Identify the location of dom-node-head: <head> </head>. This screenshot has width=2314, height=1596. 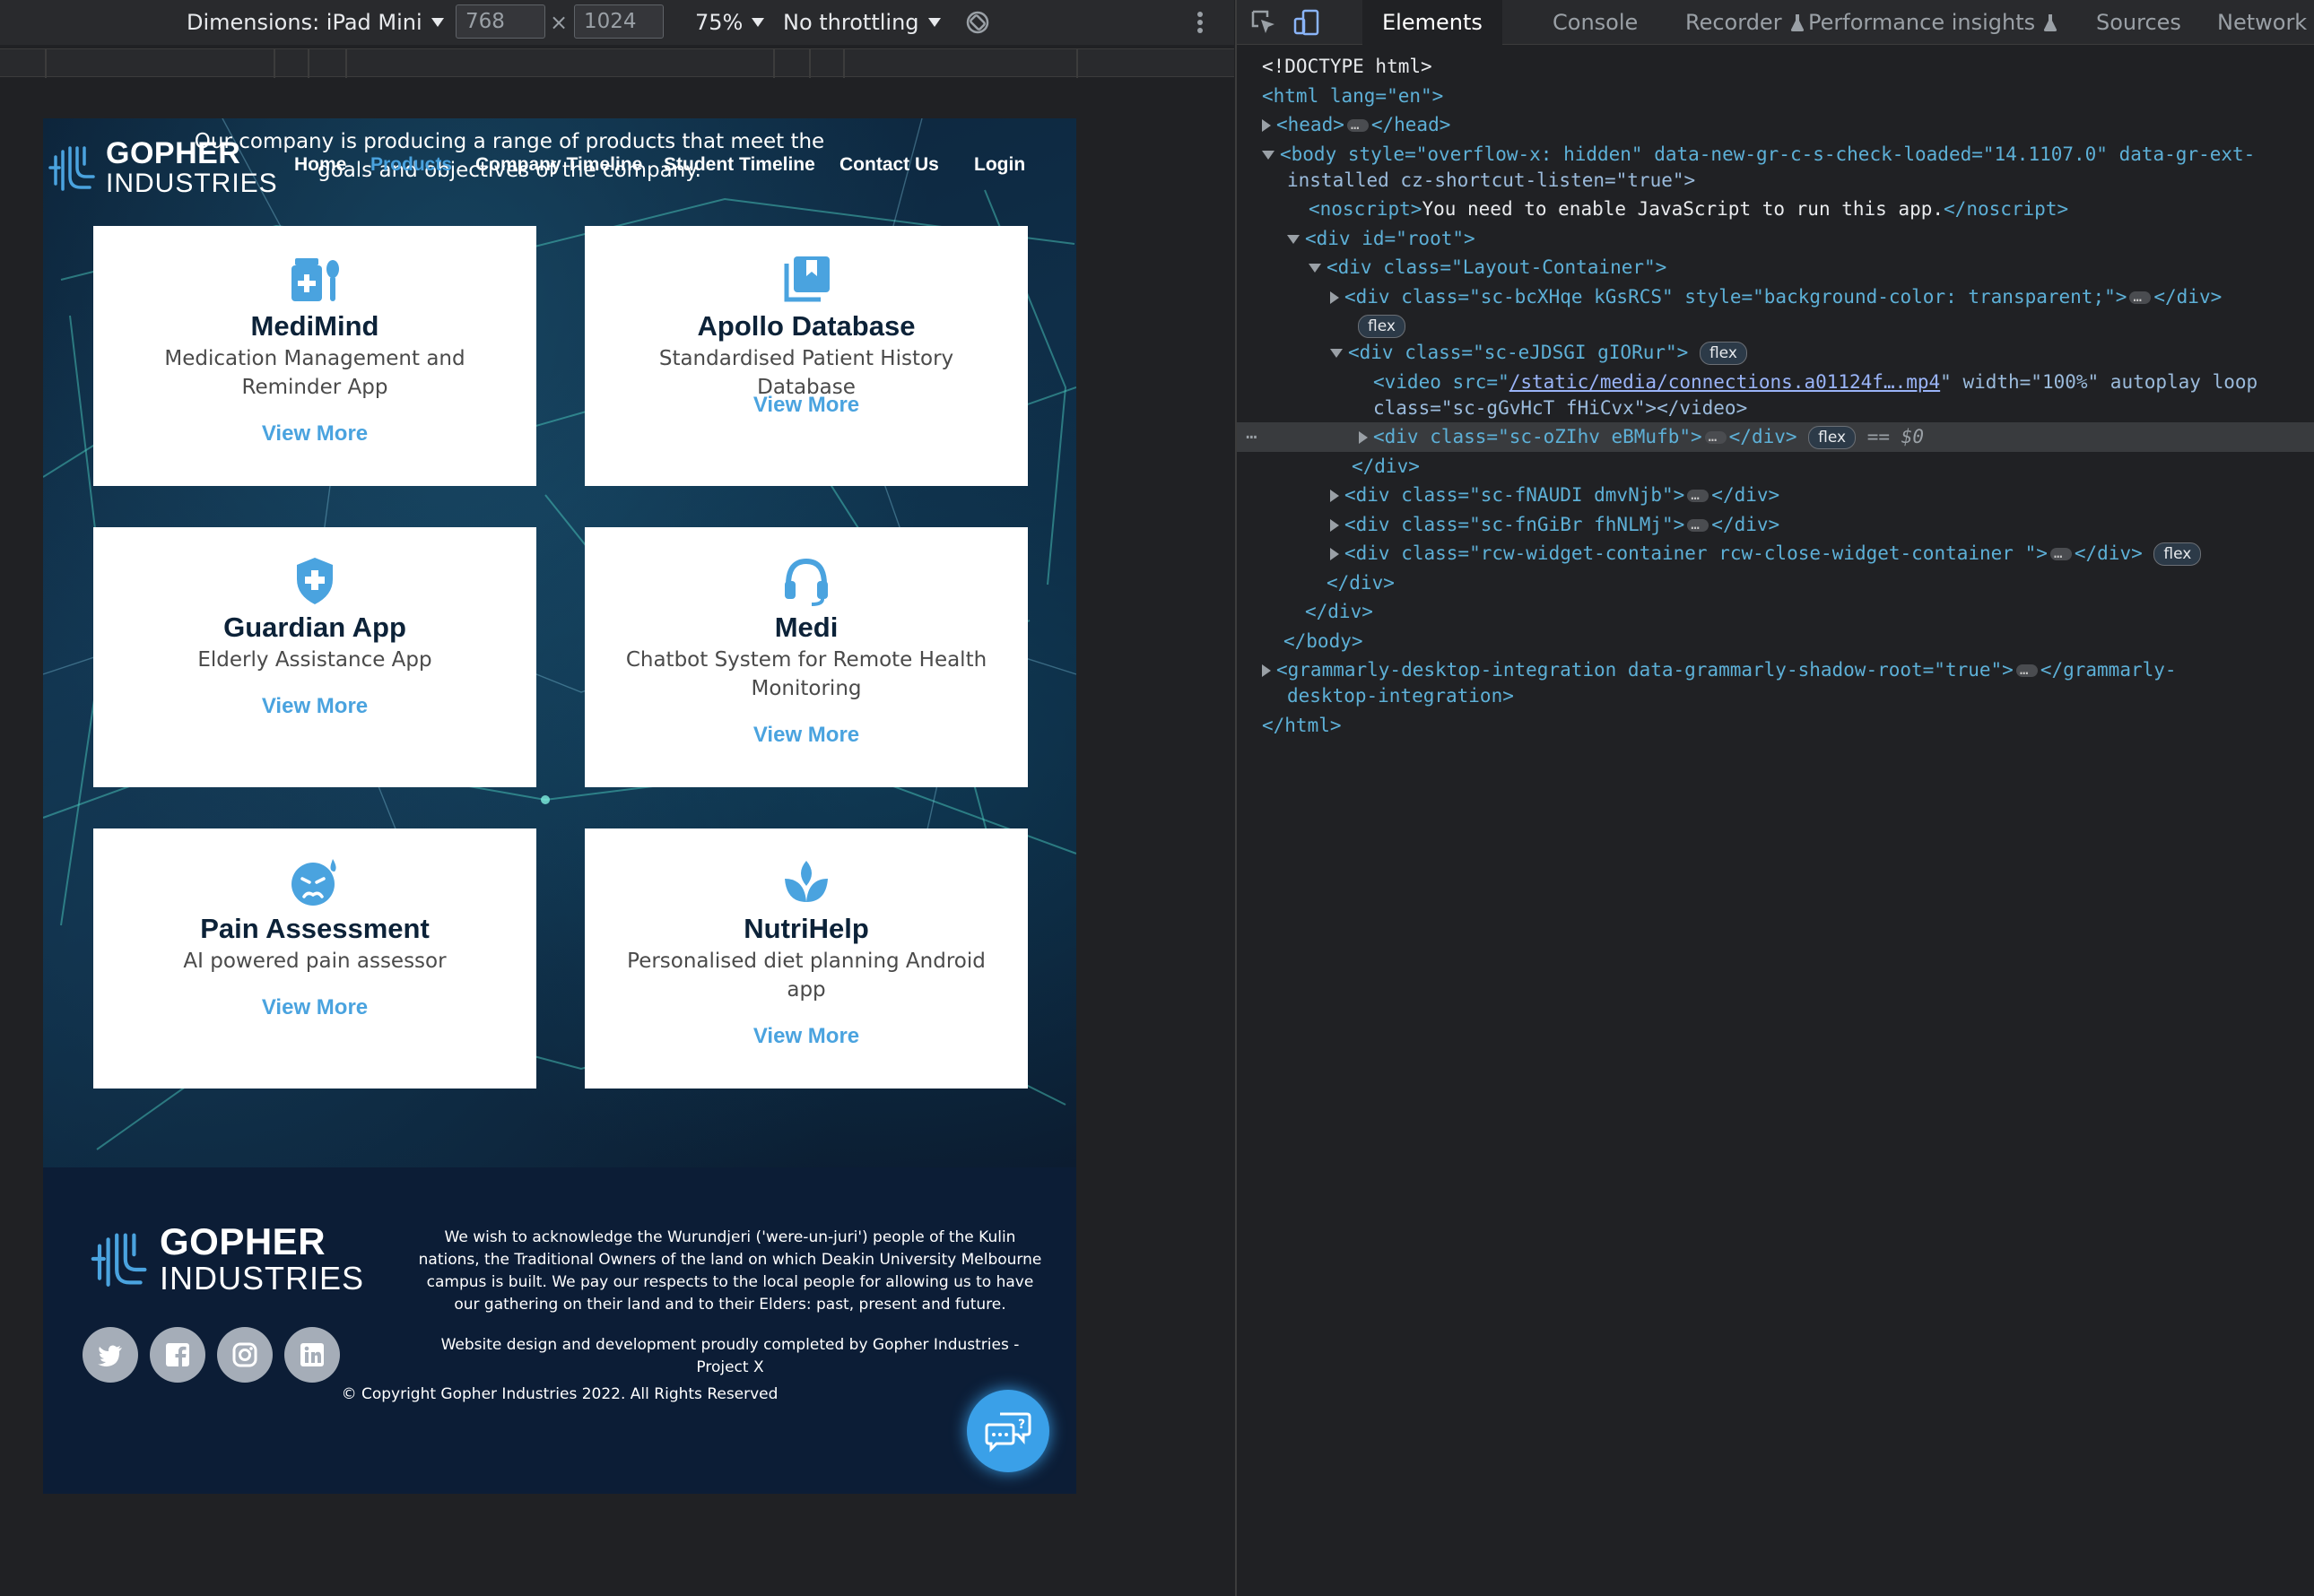
(1775, 125).